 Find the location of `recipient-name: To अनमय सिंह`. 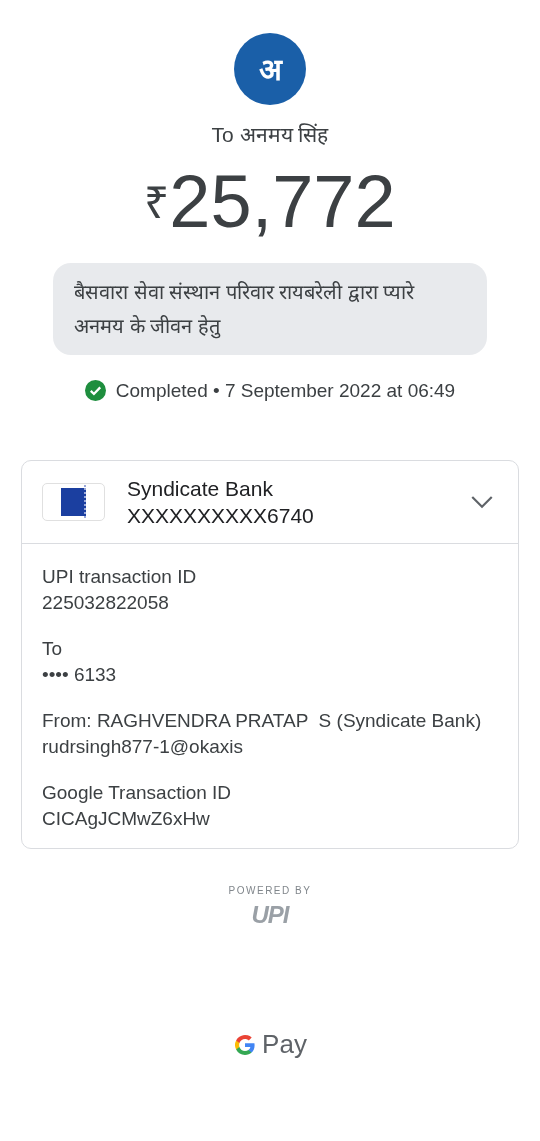

recipient-name: To अनमय सिंह is located at coordinates (270, 135).